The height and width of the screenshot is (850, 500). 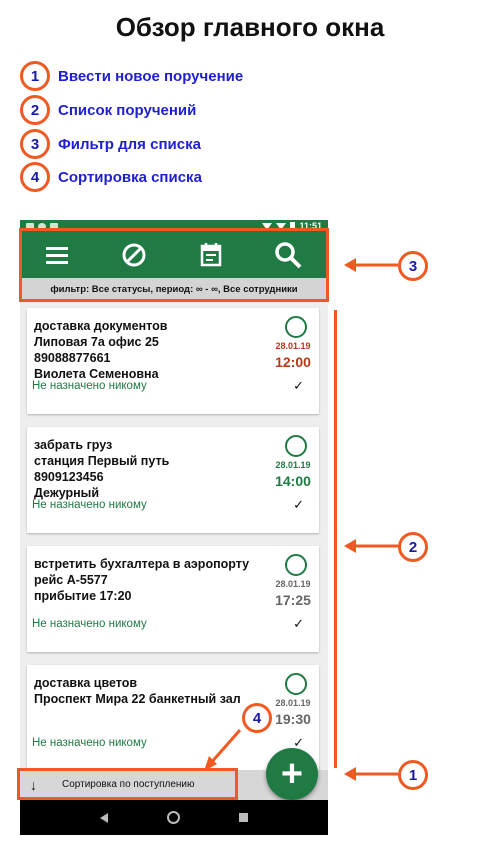 I want to click on task-line: доставка цветов, so click(x=86, y=683).